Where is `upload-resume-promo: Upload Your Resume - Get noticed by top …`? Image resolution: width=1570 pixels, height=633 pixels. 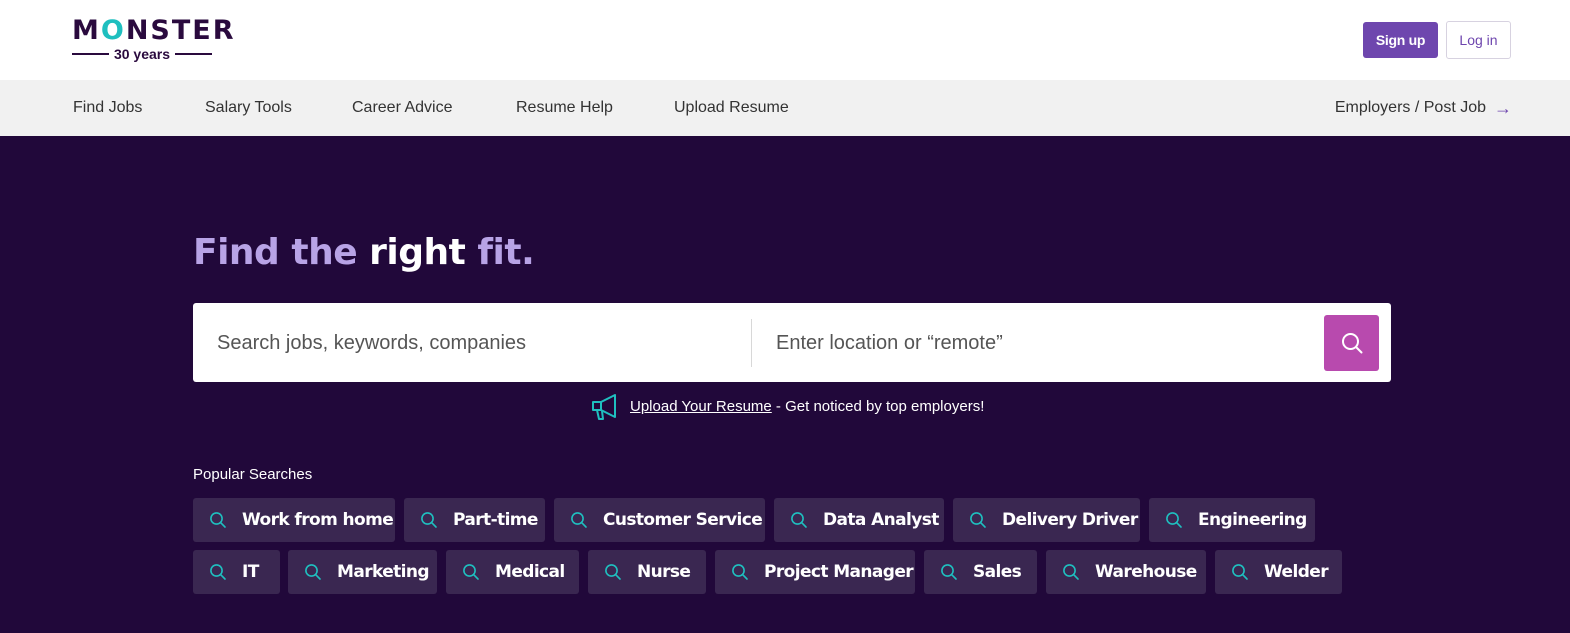
upload-resume-promo: Upload Your Resume - Get noticed by top … is located at coordinates (787, 407).